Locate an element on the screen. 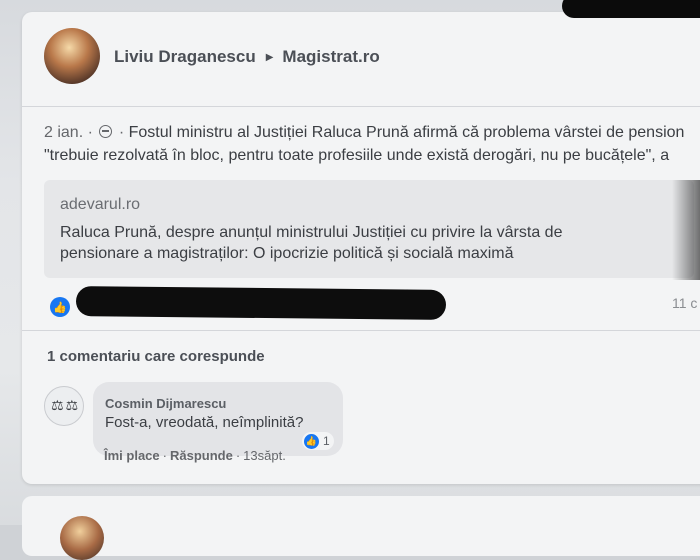 The width and height of the screenshot is (700, 560). comment-reaction-number: 1 is located at coordinates (326, 441).